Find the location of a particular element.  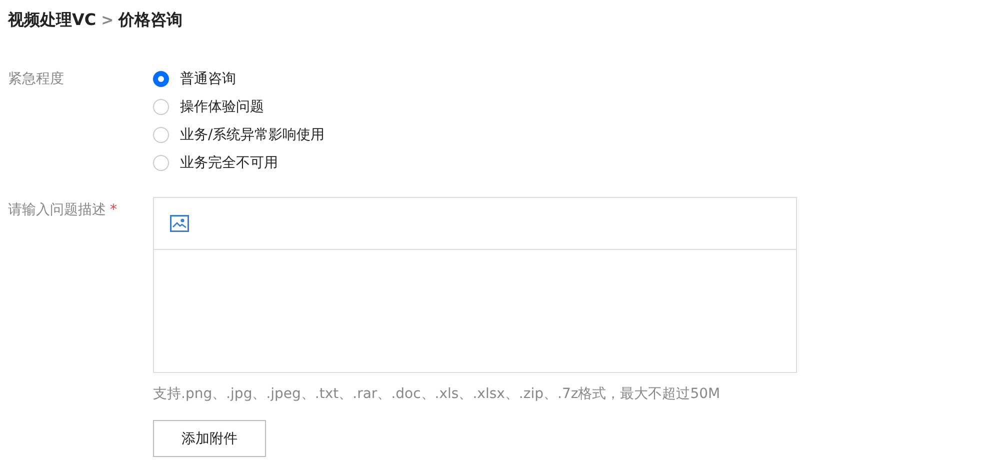

required-mark: * is located at coordinates (113, 210).